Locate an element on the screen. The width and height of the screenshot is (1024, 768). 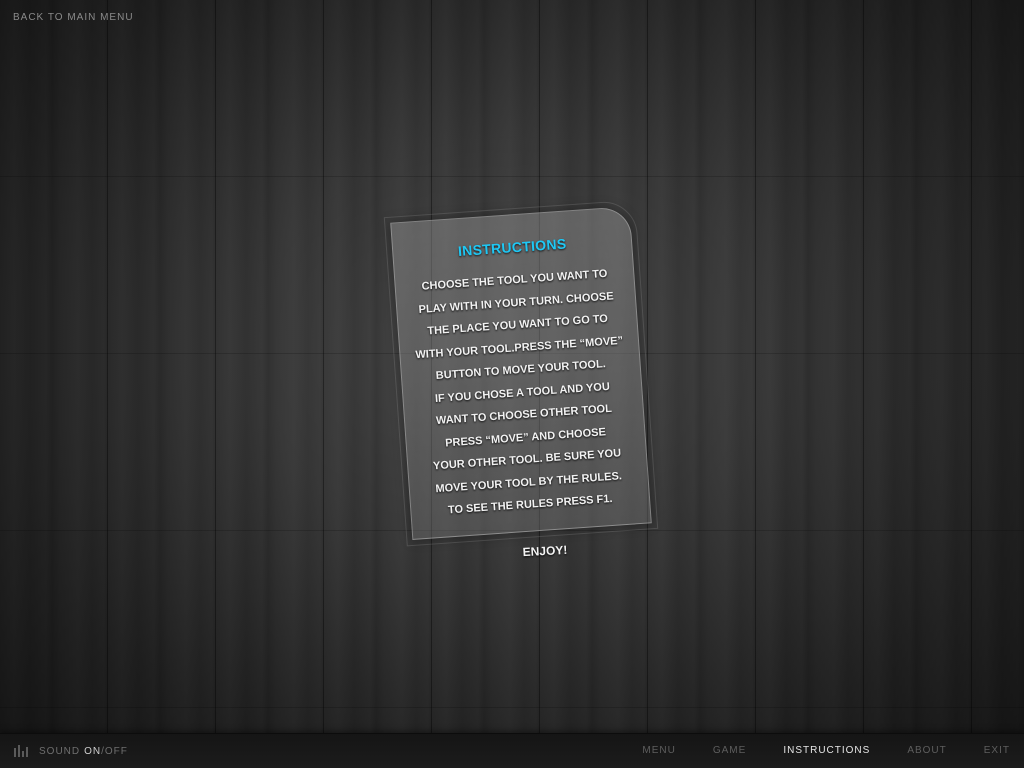
nav-exit: EXIT is located at coordinates (997, 750).